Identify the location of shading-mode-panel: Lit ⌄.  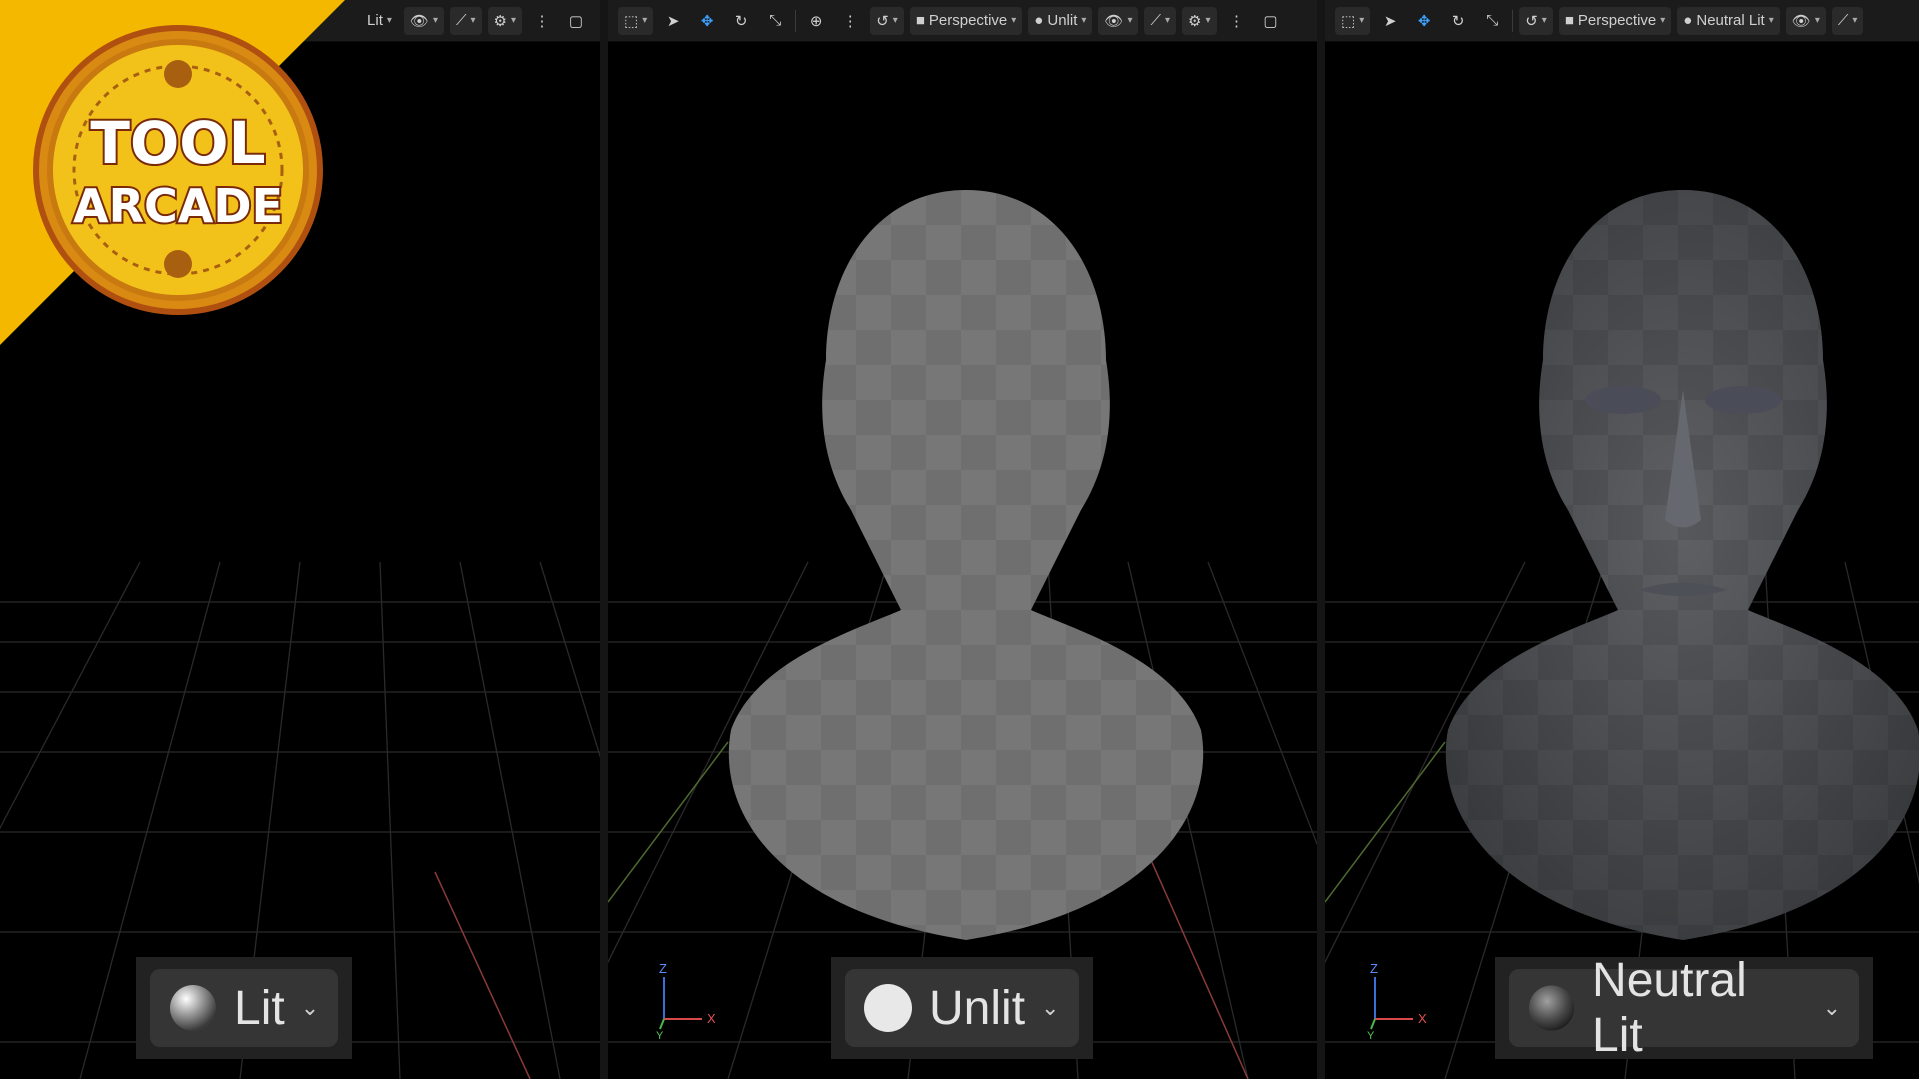
(244, 1008).